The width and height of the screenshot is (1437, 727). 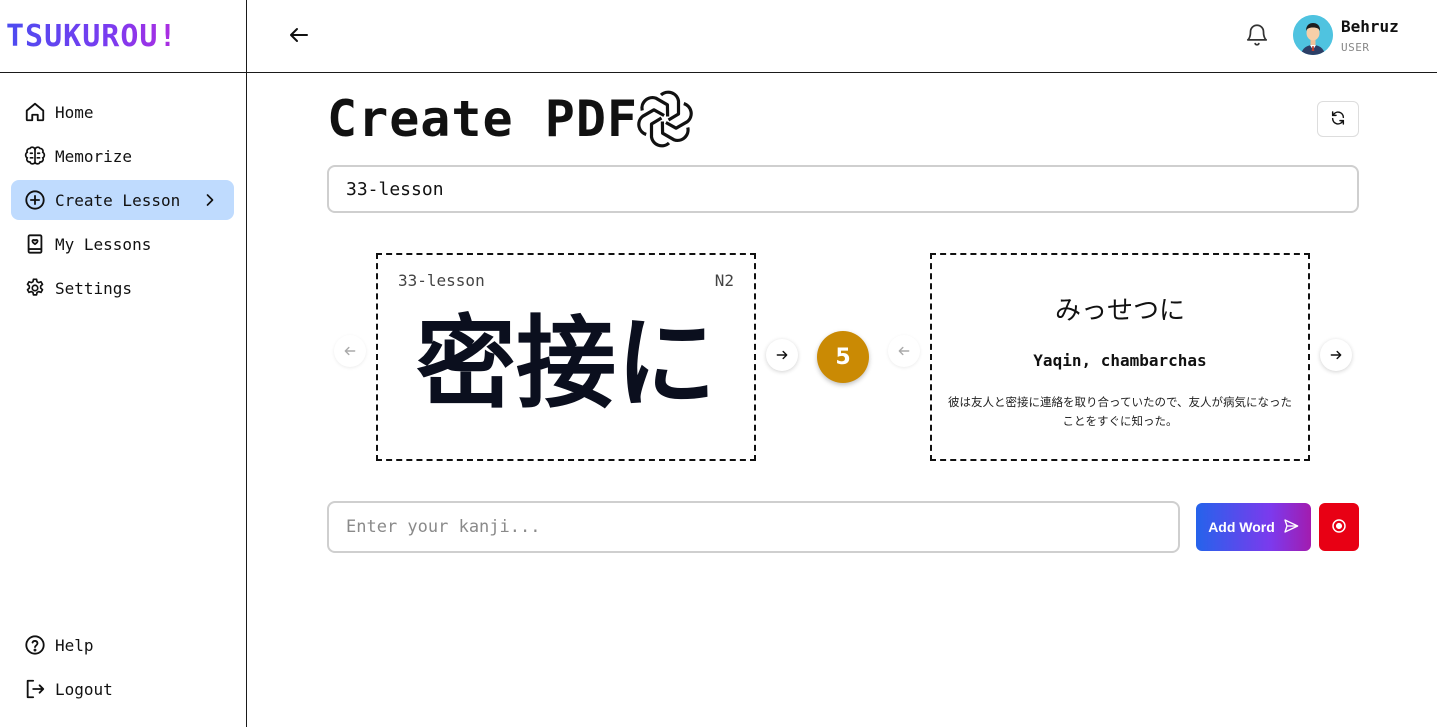 What do you see at coordinates (84, 689) in the screenshot?
I see `sidebar-item-label: Logout` at bounding box center [84, 689].